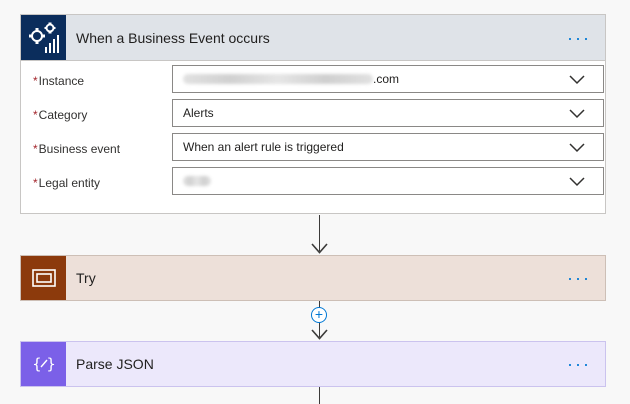 Image resolution: width=630 pixels, height=404 pixels. I want to click on curly-braces-icon: { }, so click(43, 364).